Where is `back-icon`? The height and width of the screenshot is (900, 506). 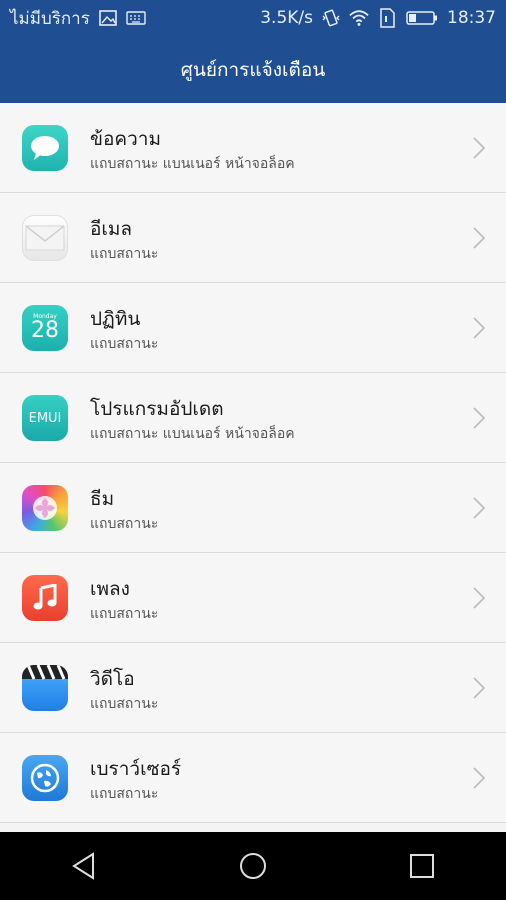 back-icon is located at coordinates (83, 866).